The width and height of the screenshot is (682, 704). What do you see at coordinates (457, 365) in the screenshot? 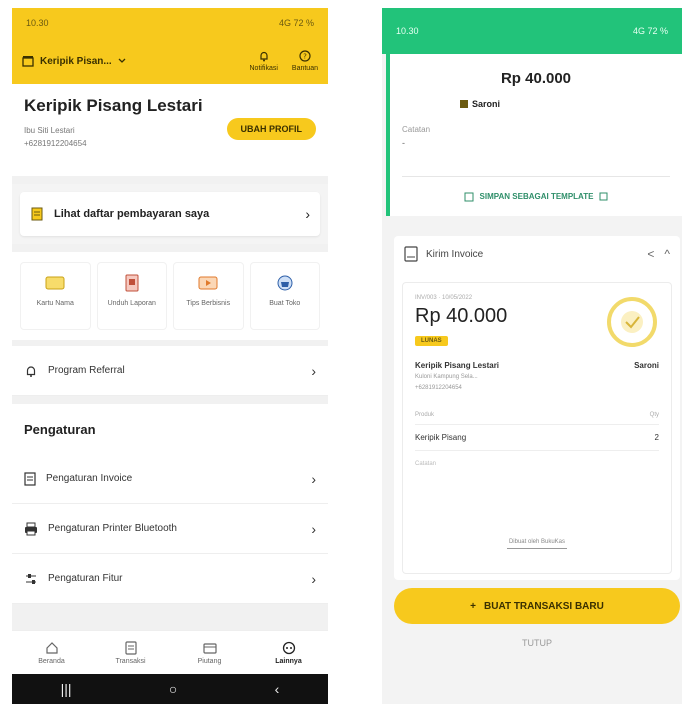
I see `seller-name: Keripik Pisang Lestari` at bounding box center [457, 365].